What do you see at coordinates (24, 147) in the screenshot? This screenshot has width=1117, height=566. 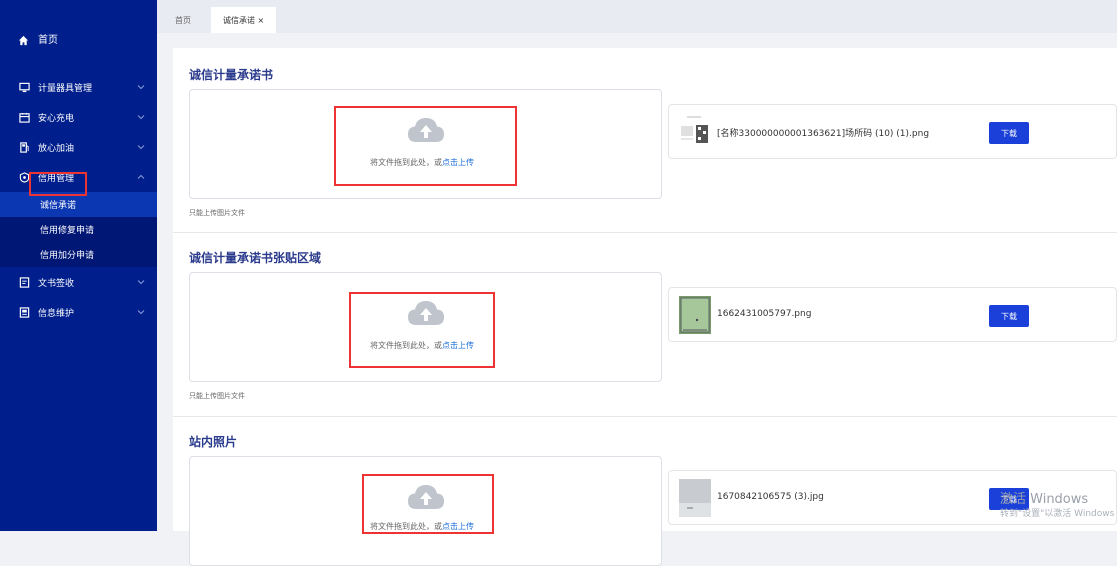 I see `fuel-icon` at bounding box center [24, 147].